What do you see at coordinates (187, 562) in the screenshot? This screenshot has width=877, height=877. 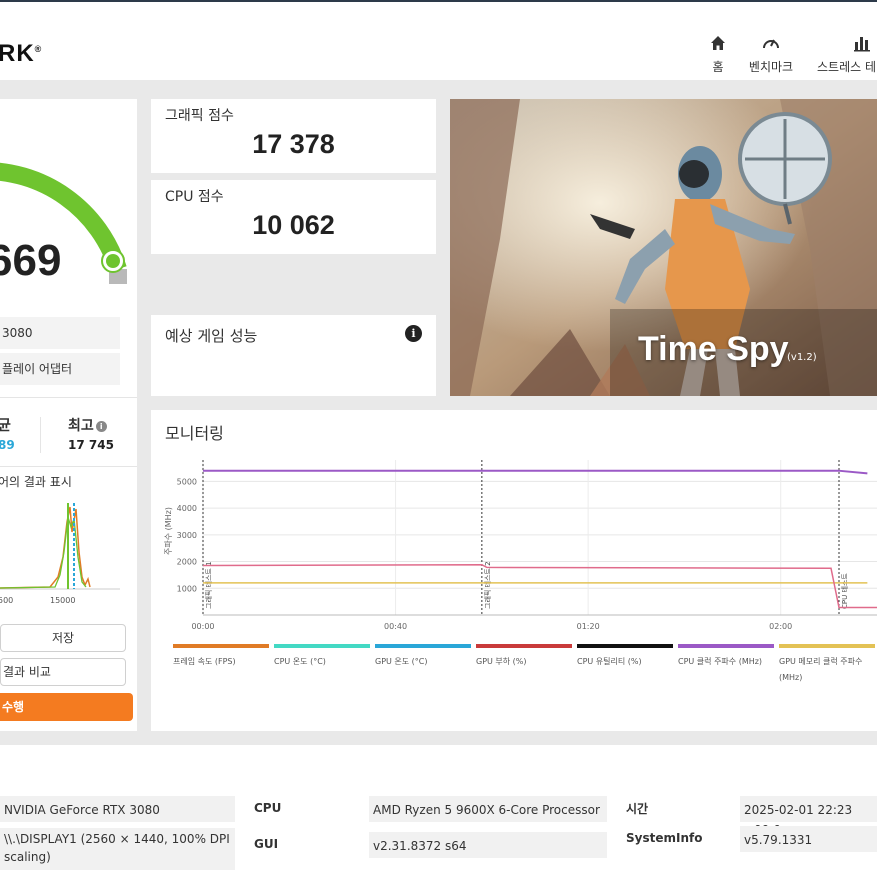 I see `y-tick-label: 2000` at bounding box center [187, 562].